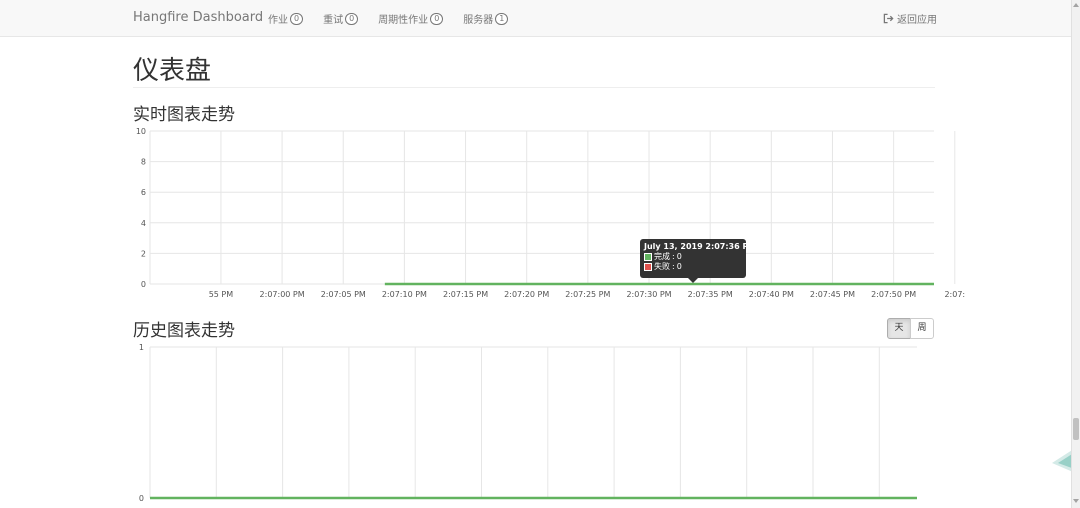  Describe the element at coordinates (1076, 501) in the screenshot. I see `scroll-down-arrow-icon` at that location.